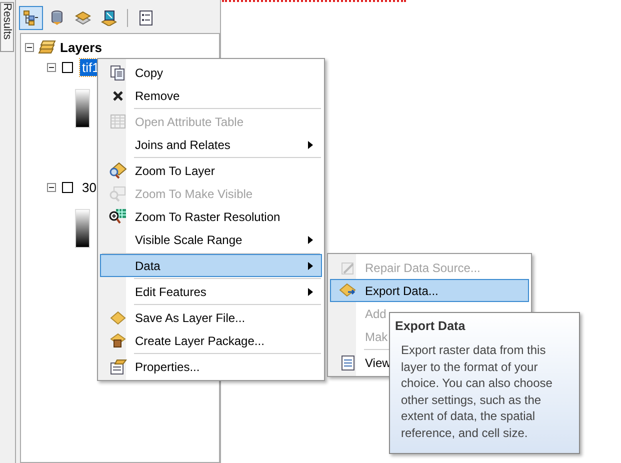 This screenshot has height=463, width=621. I want to click on zoom-layer-icon, so click(118, 170).